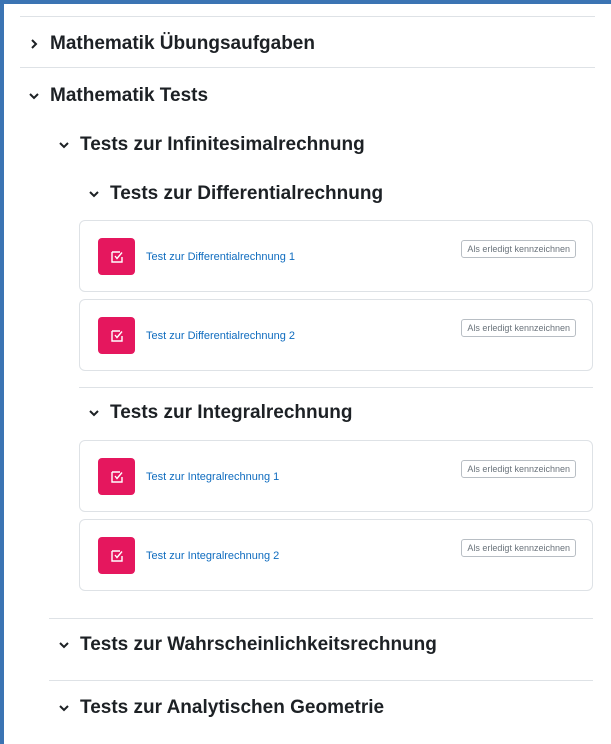 The image size is (611, 744). What do you see at coordinates (34, 44) in the screenshot?
I see `chevron-right-icon` at bounding box center [34, 44].